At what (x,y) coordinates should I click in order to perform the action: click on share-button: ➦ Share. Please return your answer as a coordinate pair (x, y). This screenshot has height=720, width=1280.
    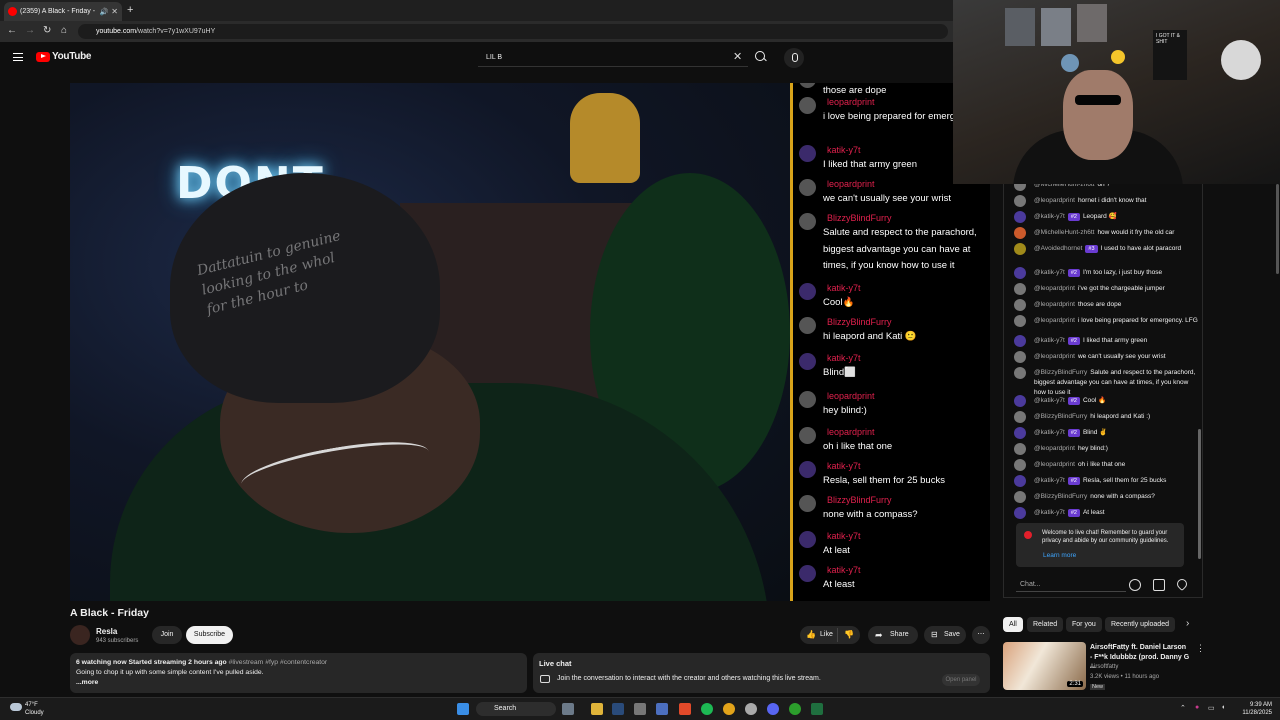
    Looking at the image, I should click on (893, 635).